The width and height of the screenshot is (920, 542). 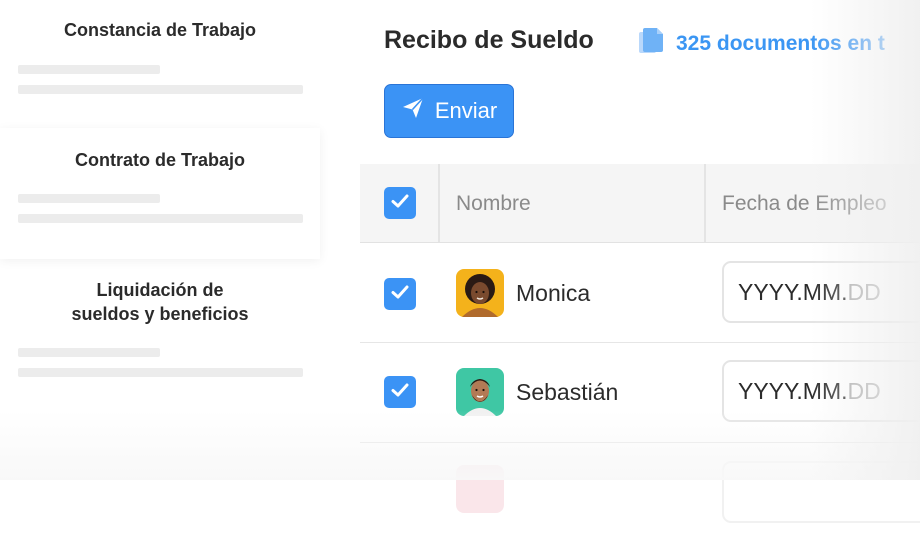 What do you see at coordinates (159, 160) in the screenshot?
I see `document-title: Contrato de Trabajo` at bounding box center [159, 160].